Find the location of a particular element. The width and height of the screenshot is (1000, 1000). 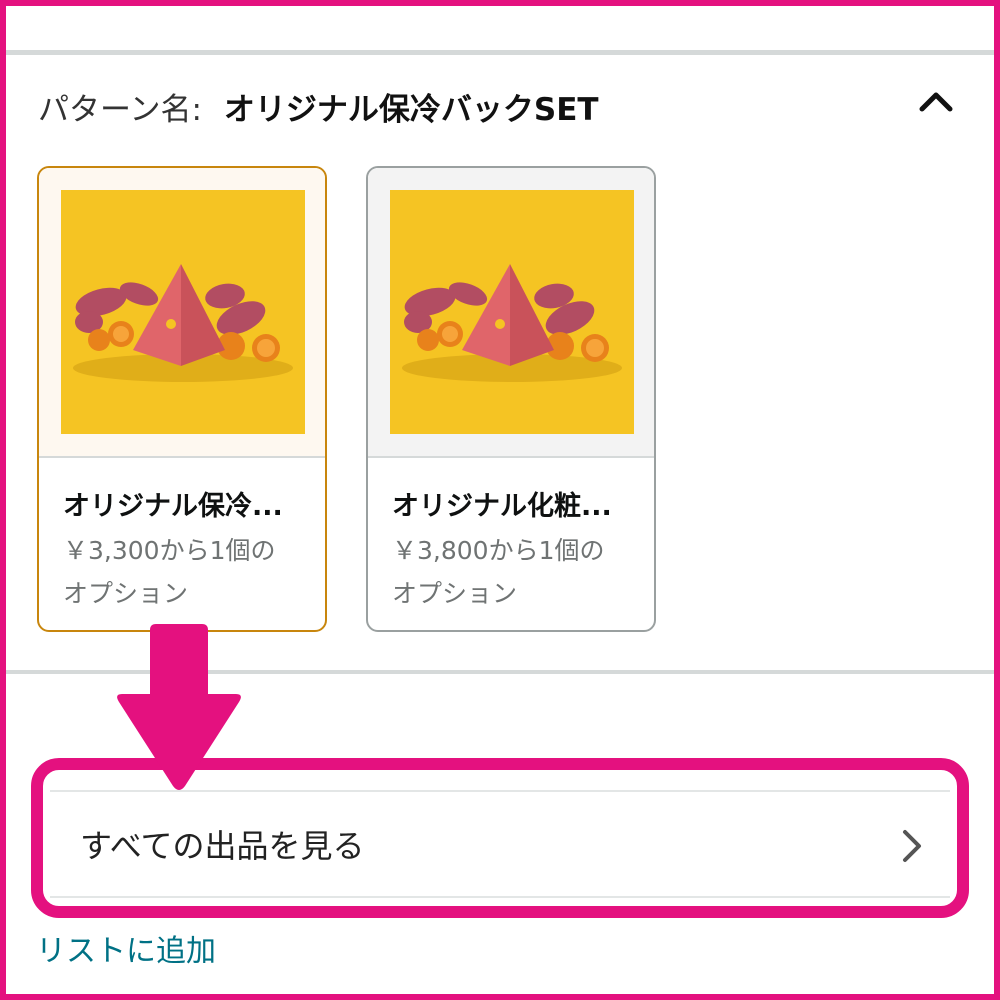

pattern-name-row: パターン名: オリジナル保冷バックSET is located at coordinates (318, 107).